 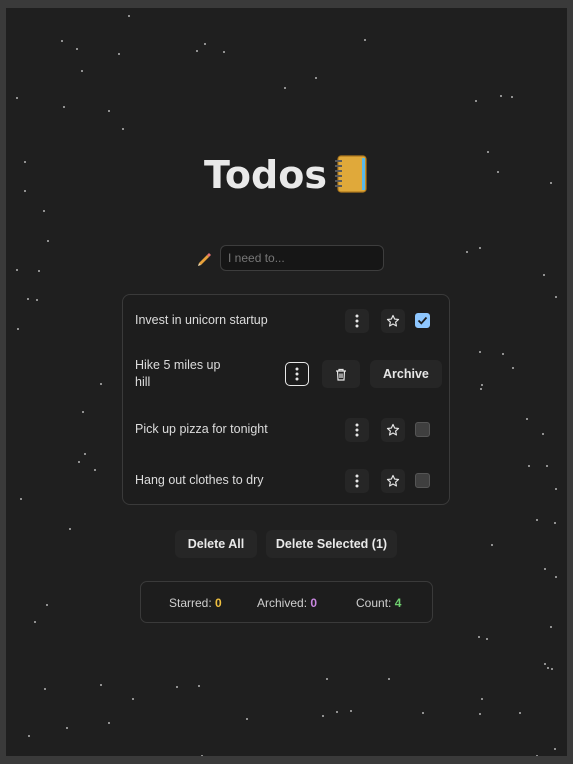 What do you see at coordinates (282, 603) in the screenshot?
I see `archived-label: Archived:` at bounding box center [282, 603].